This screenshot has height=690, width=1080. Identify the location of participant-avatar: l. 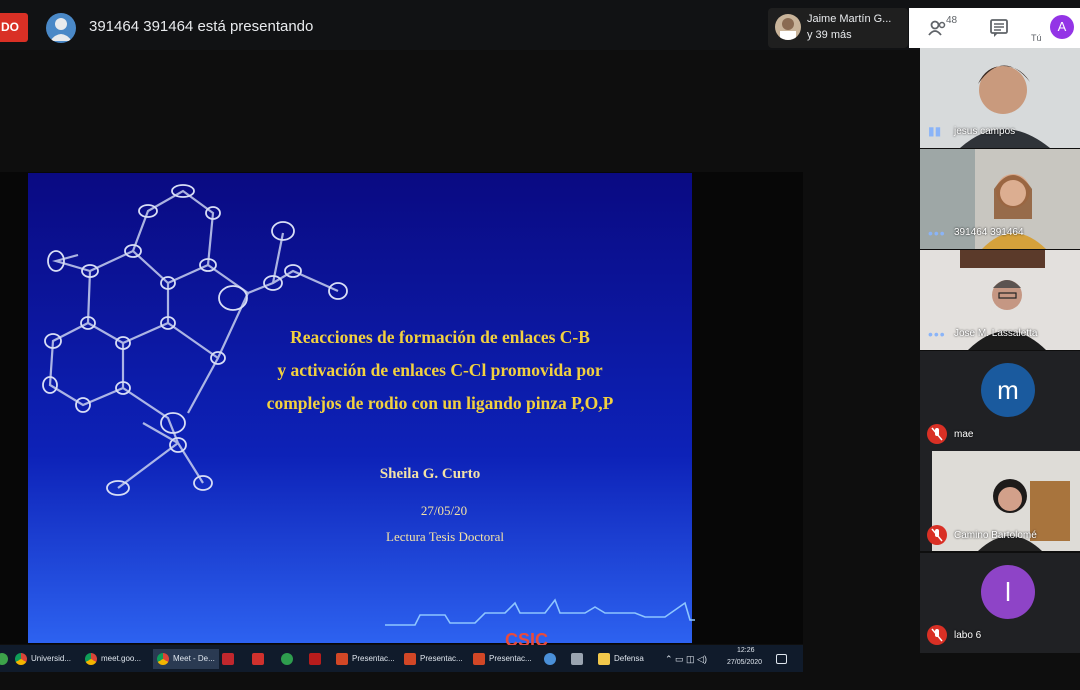
(1008, 592).